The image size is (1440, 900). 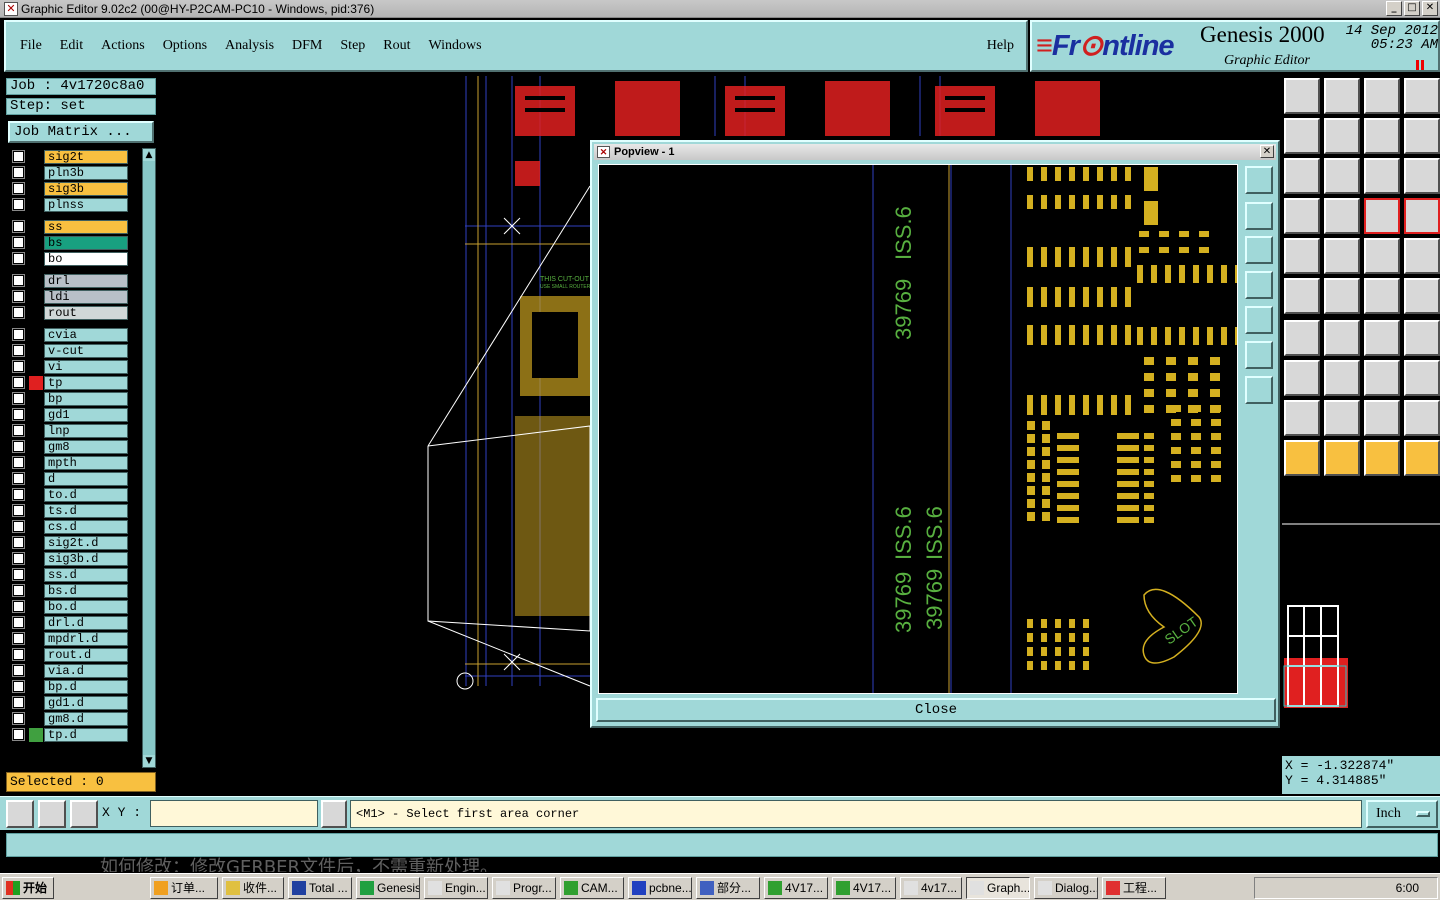 What do you see at coordinates (1302, 256) in the screenshot?
I see `pad-icon` at bounding box center [1302, 256].